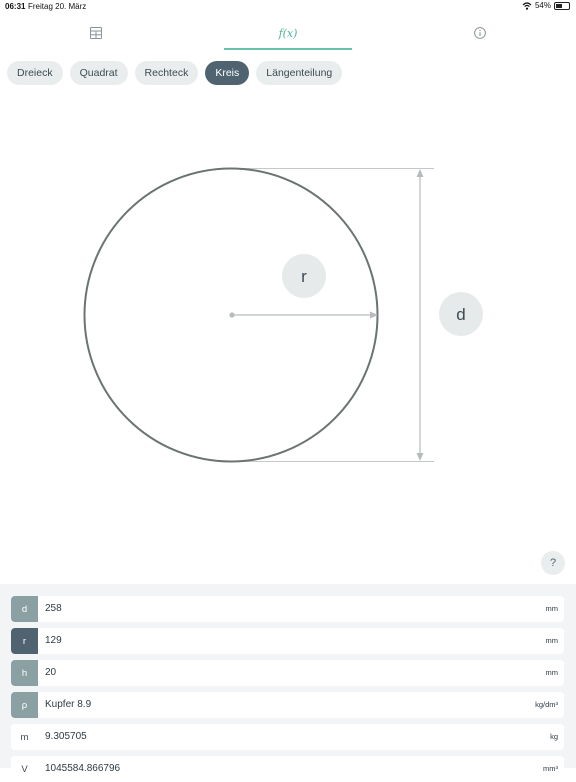 The height and width of the screenshot is (782, 576). I want to click on info-icon, so click(480, 33).